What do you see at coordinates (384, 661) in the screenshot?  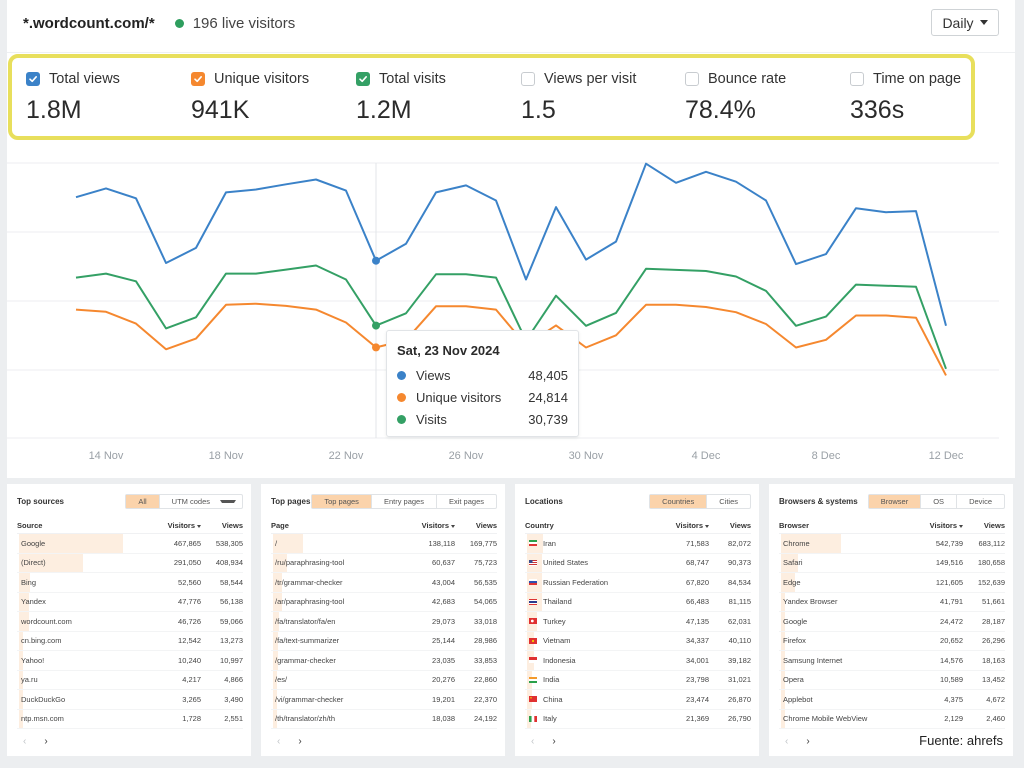 I see `table-row: /grammar-checker 23,035 33,853` at bounding box center [384, 661].